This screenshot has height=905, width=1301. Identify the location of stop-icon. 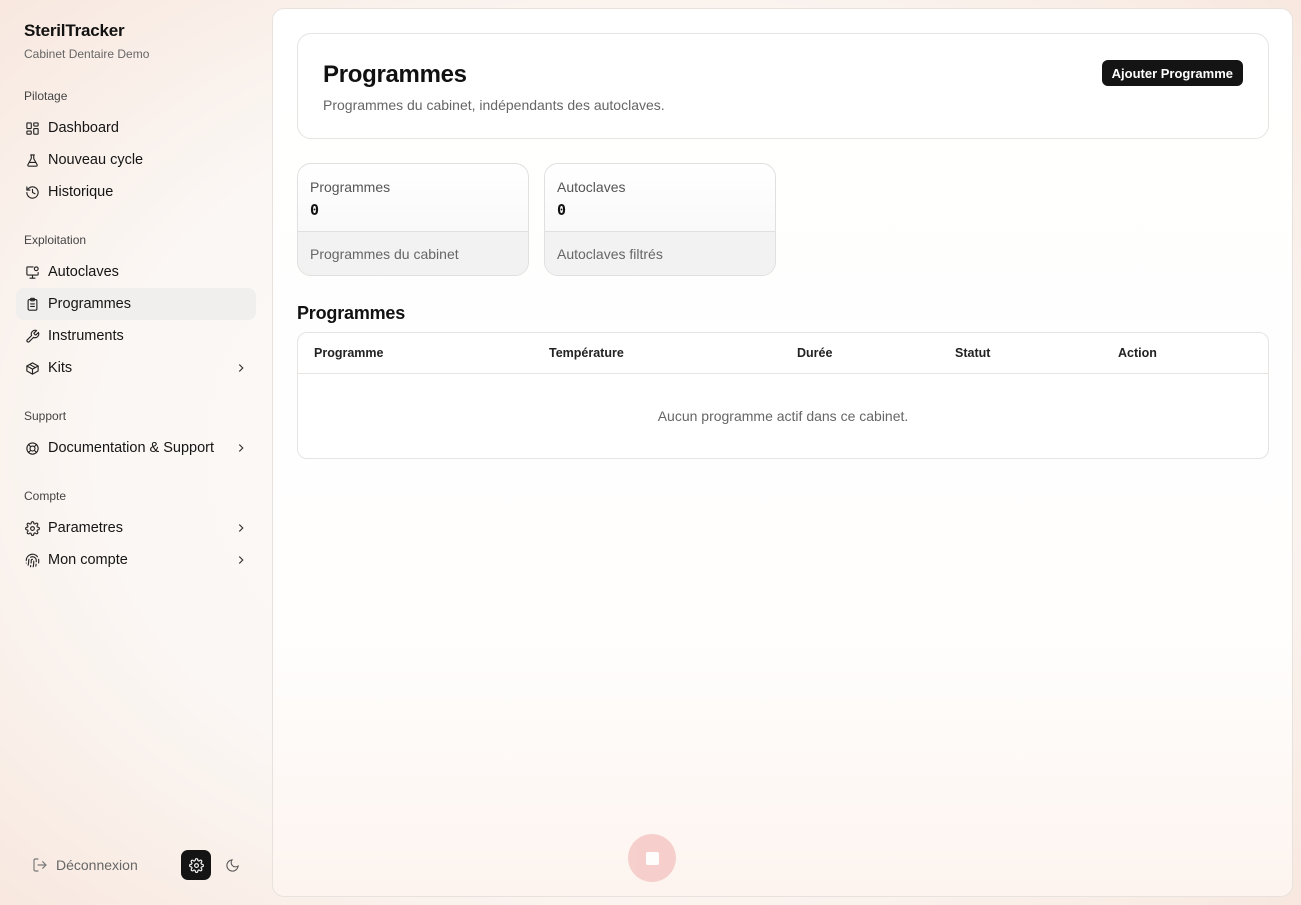
(652, 858).